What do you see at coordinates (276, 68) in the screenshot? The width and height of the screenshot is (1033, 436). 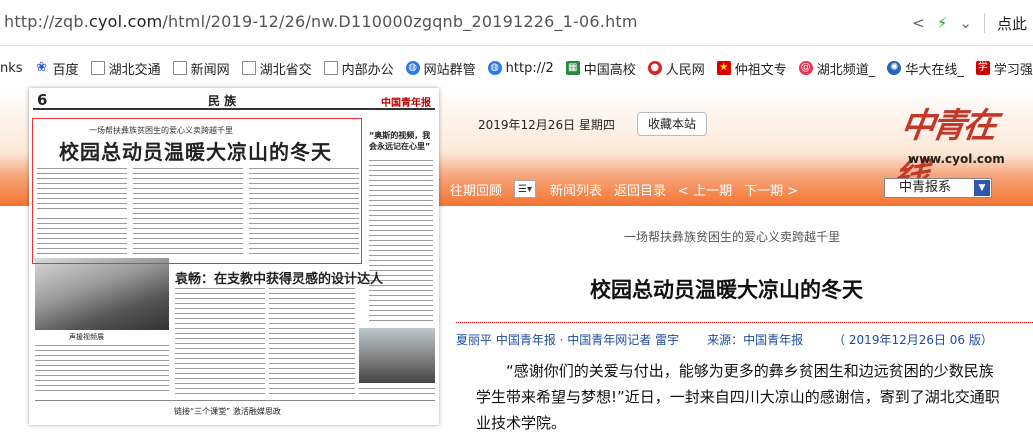 I see `bookmark-item: 湖北省交` at bounding box center [276, 68].